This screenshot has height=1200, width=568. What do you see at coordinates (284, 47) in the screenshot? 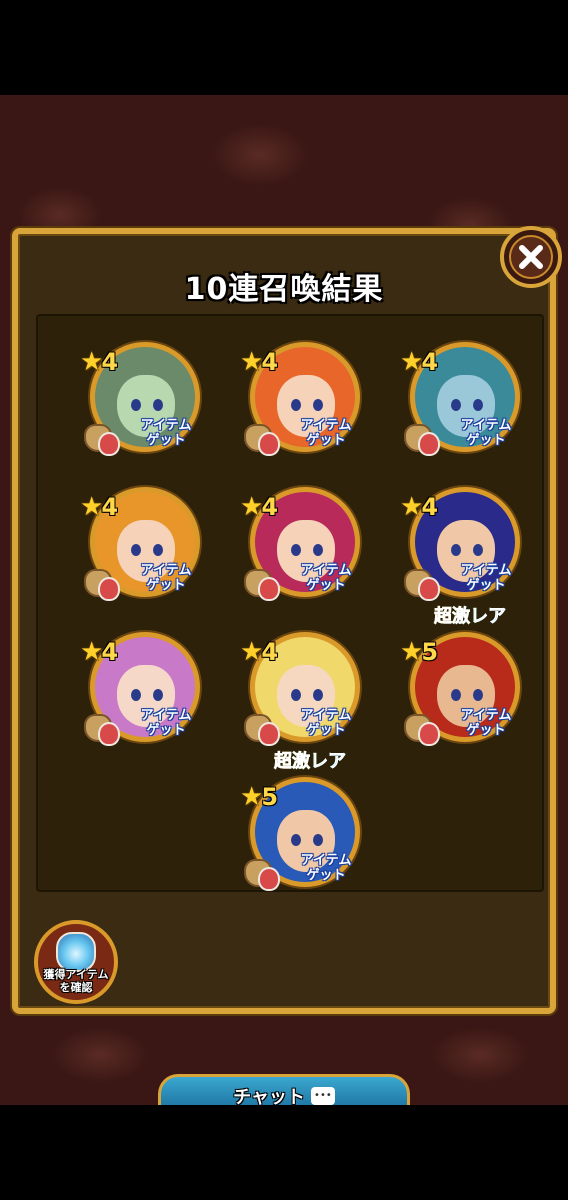
I see `status-bar` at bounding box center [284, 47].